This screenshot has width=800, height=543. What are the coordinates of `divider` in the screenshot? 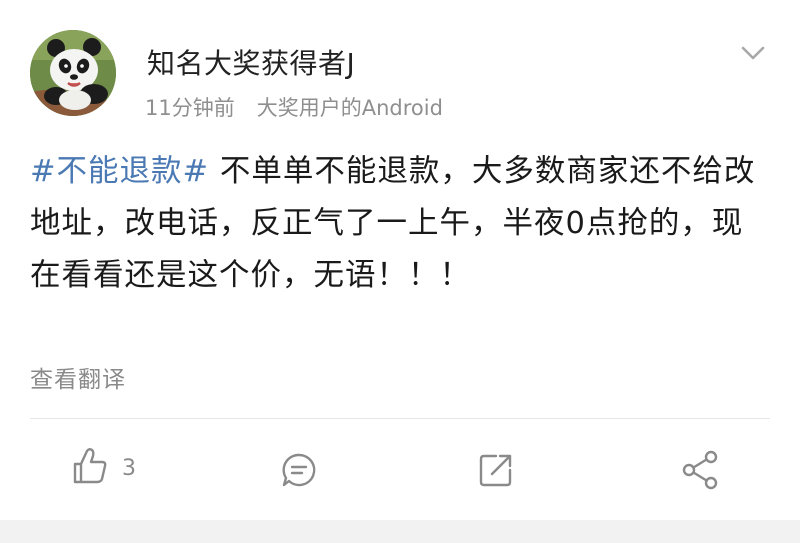 It's located at (400, 418).